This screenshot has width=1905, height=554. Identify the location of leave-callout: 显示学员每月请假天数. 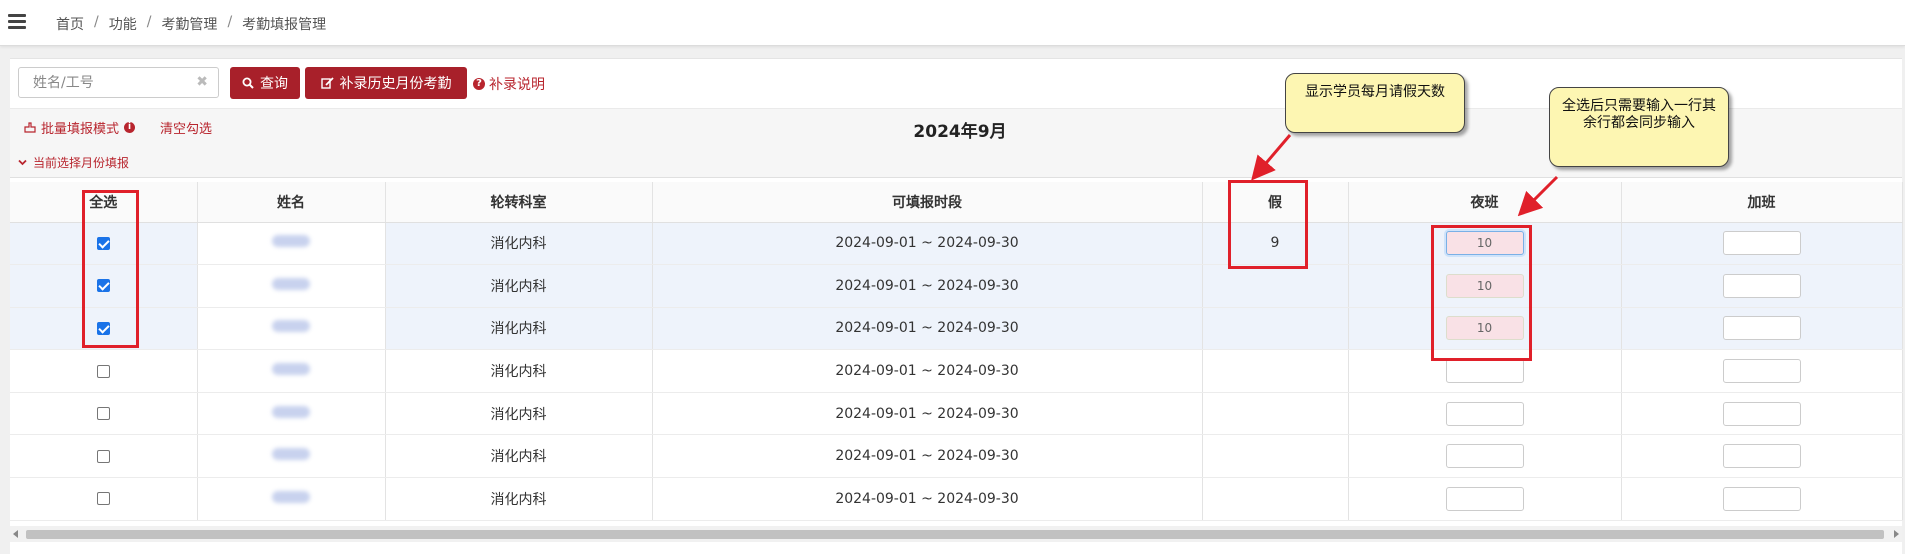
(1375, 103).